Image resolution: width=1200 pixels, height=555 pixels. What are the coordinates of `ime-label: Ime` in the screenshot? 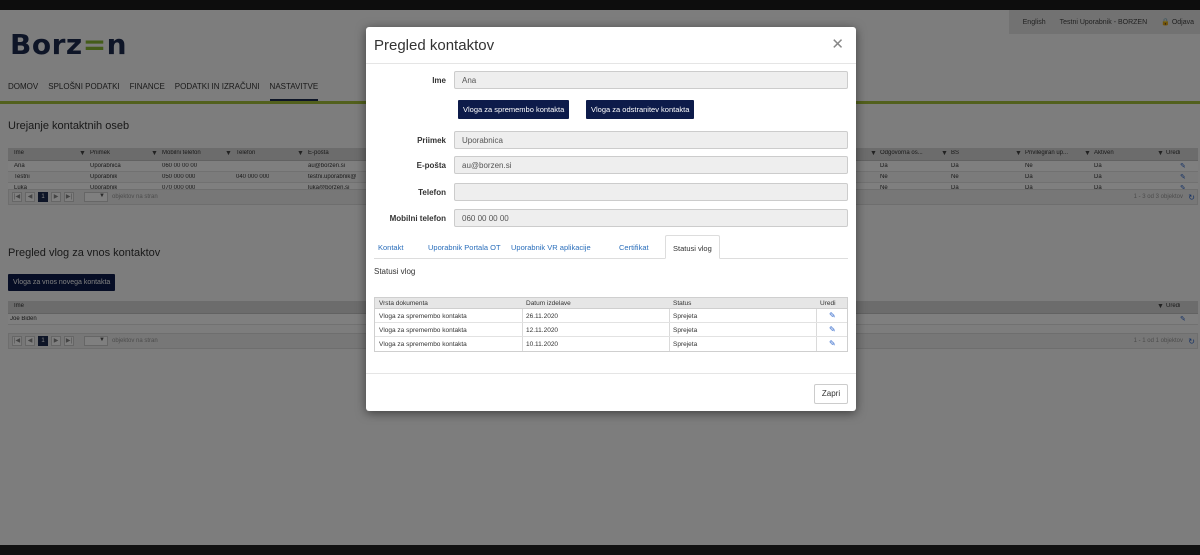 It's located at (439, 80).